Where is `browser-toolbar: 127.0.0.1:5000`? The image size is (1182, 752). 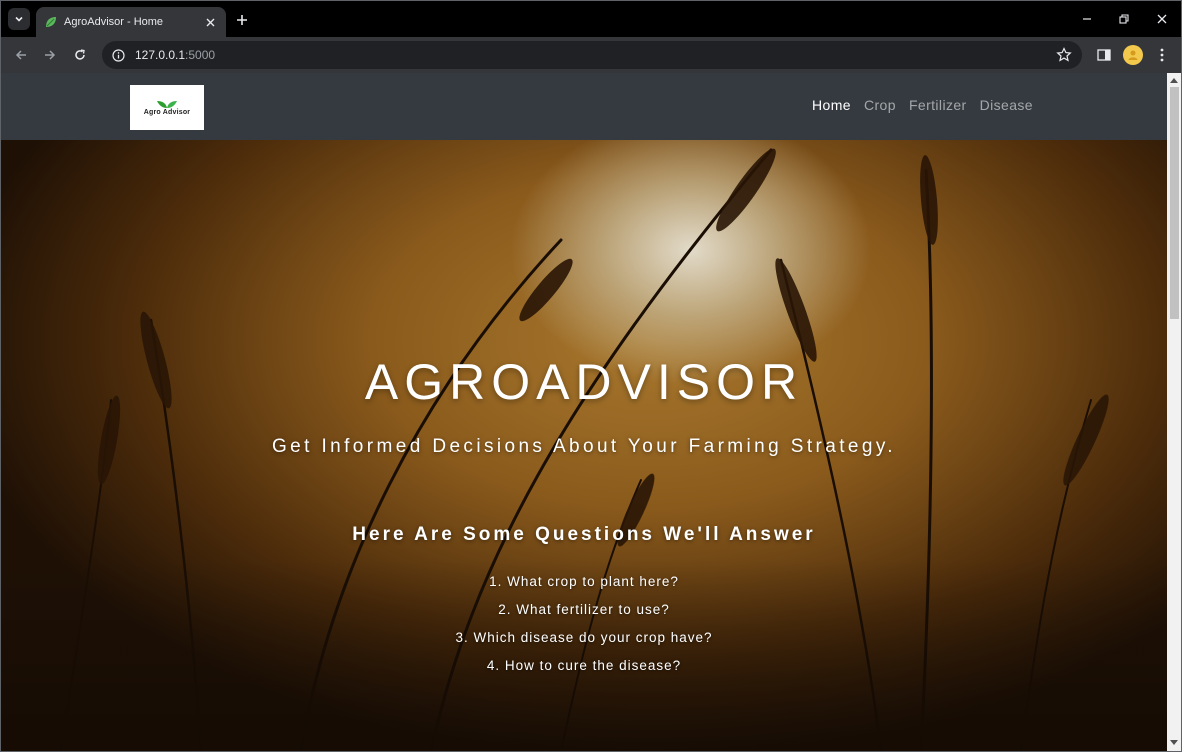
browser-toolbar: 127.0.0.1:5000 is located at coordinates (591, 55).